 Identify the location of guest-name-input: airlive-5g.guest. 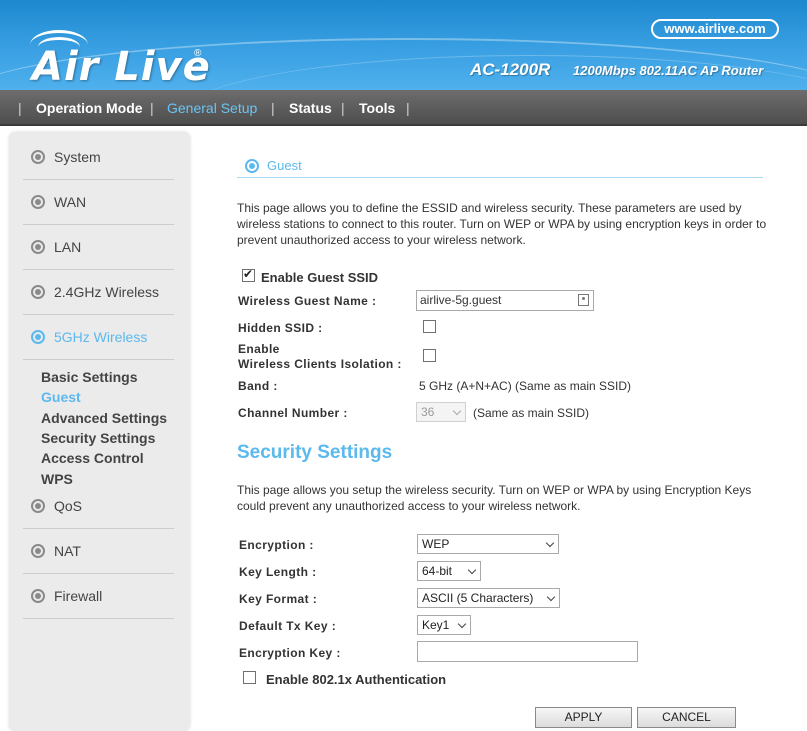
(505, 300).